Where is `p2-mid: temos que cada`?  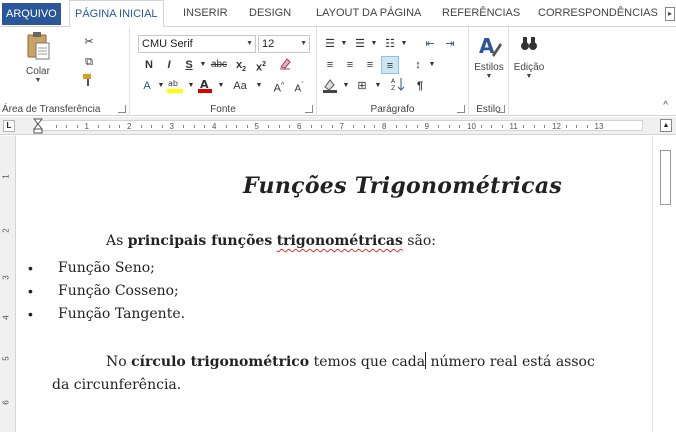
p2-mid: temos que cada is located at coordinates (367, 362).